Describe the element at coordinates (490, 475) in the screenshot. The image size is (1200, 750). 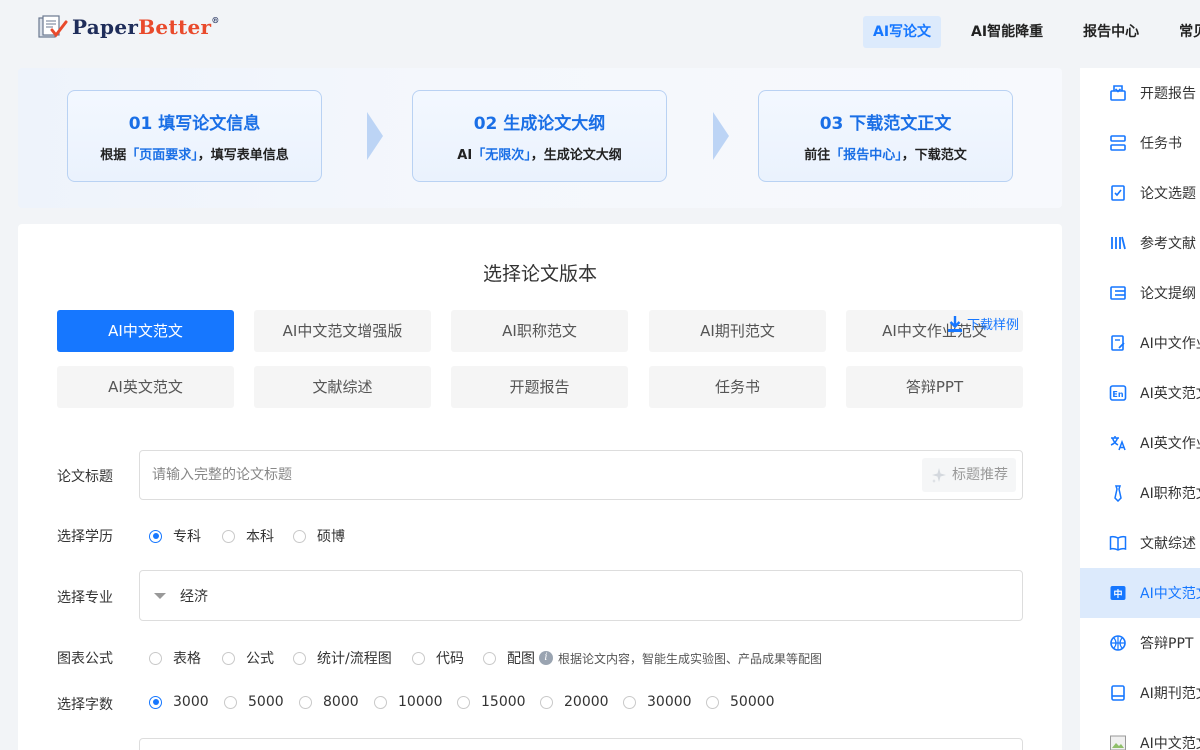
I see `title-input` at that location.